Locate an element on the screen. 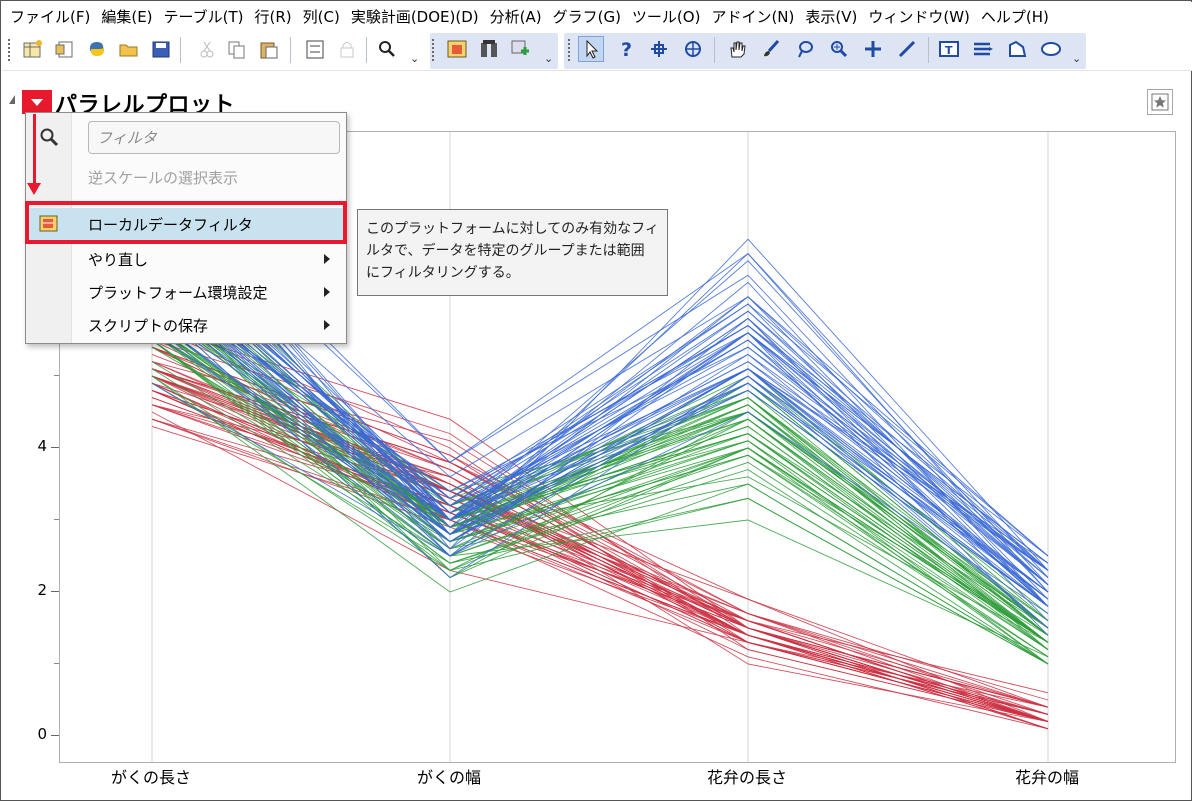 The image size is (1192, 801). new-script-icon is located at coordinates (65, 49).